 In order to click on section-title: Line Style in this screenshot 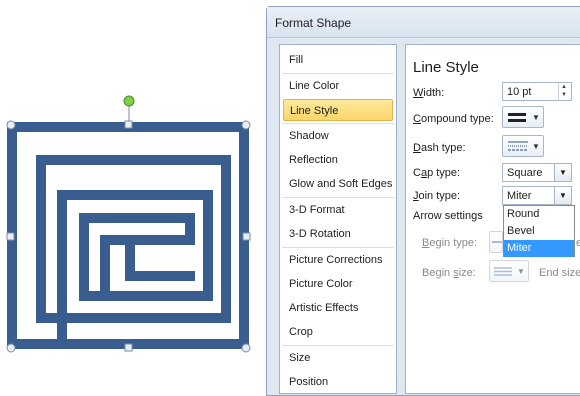, I will do `click(446, 67)`.